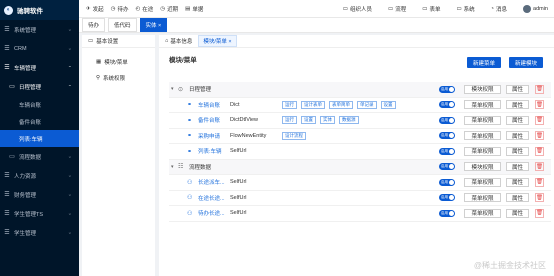 The height and width of the screenshot is (276, 554). What do you see at coordinates (39, 175) in the screenshot?
I see `sidebar-item: ☰ 人力资源 ⌄` at bounding box center [39, 175].